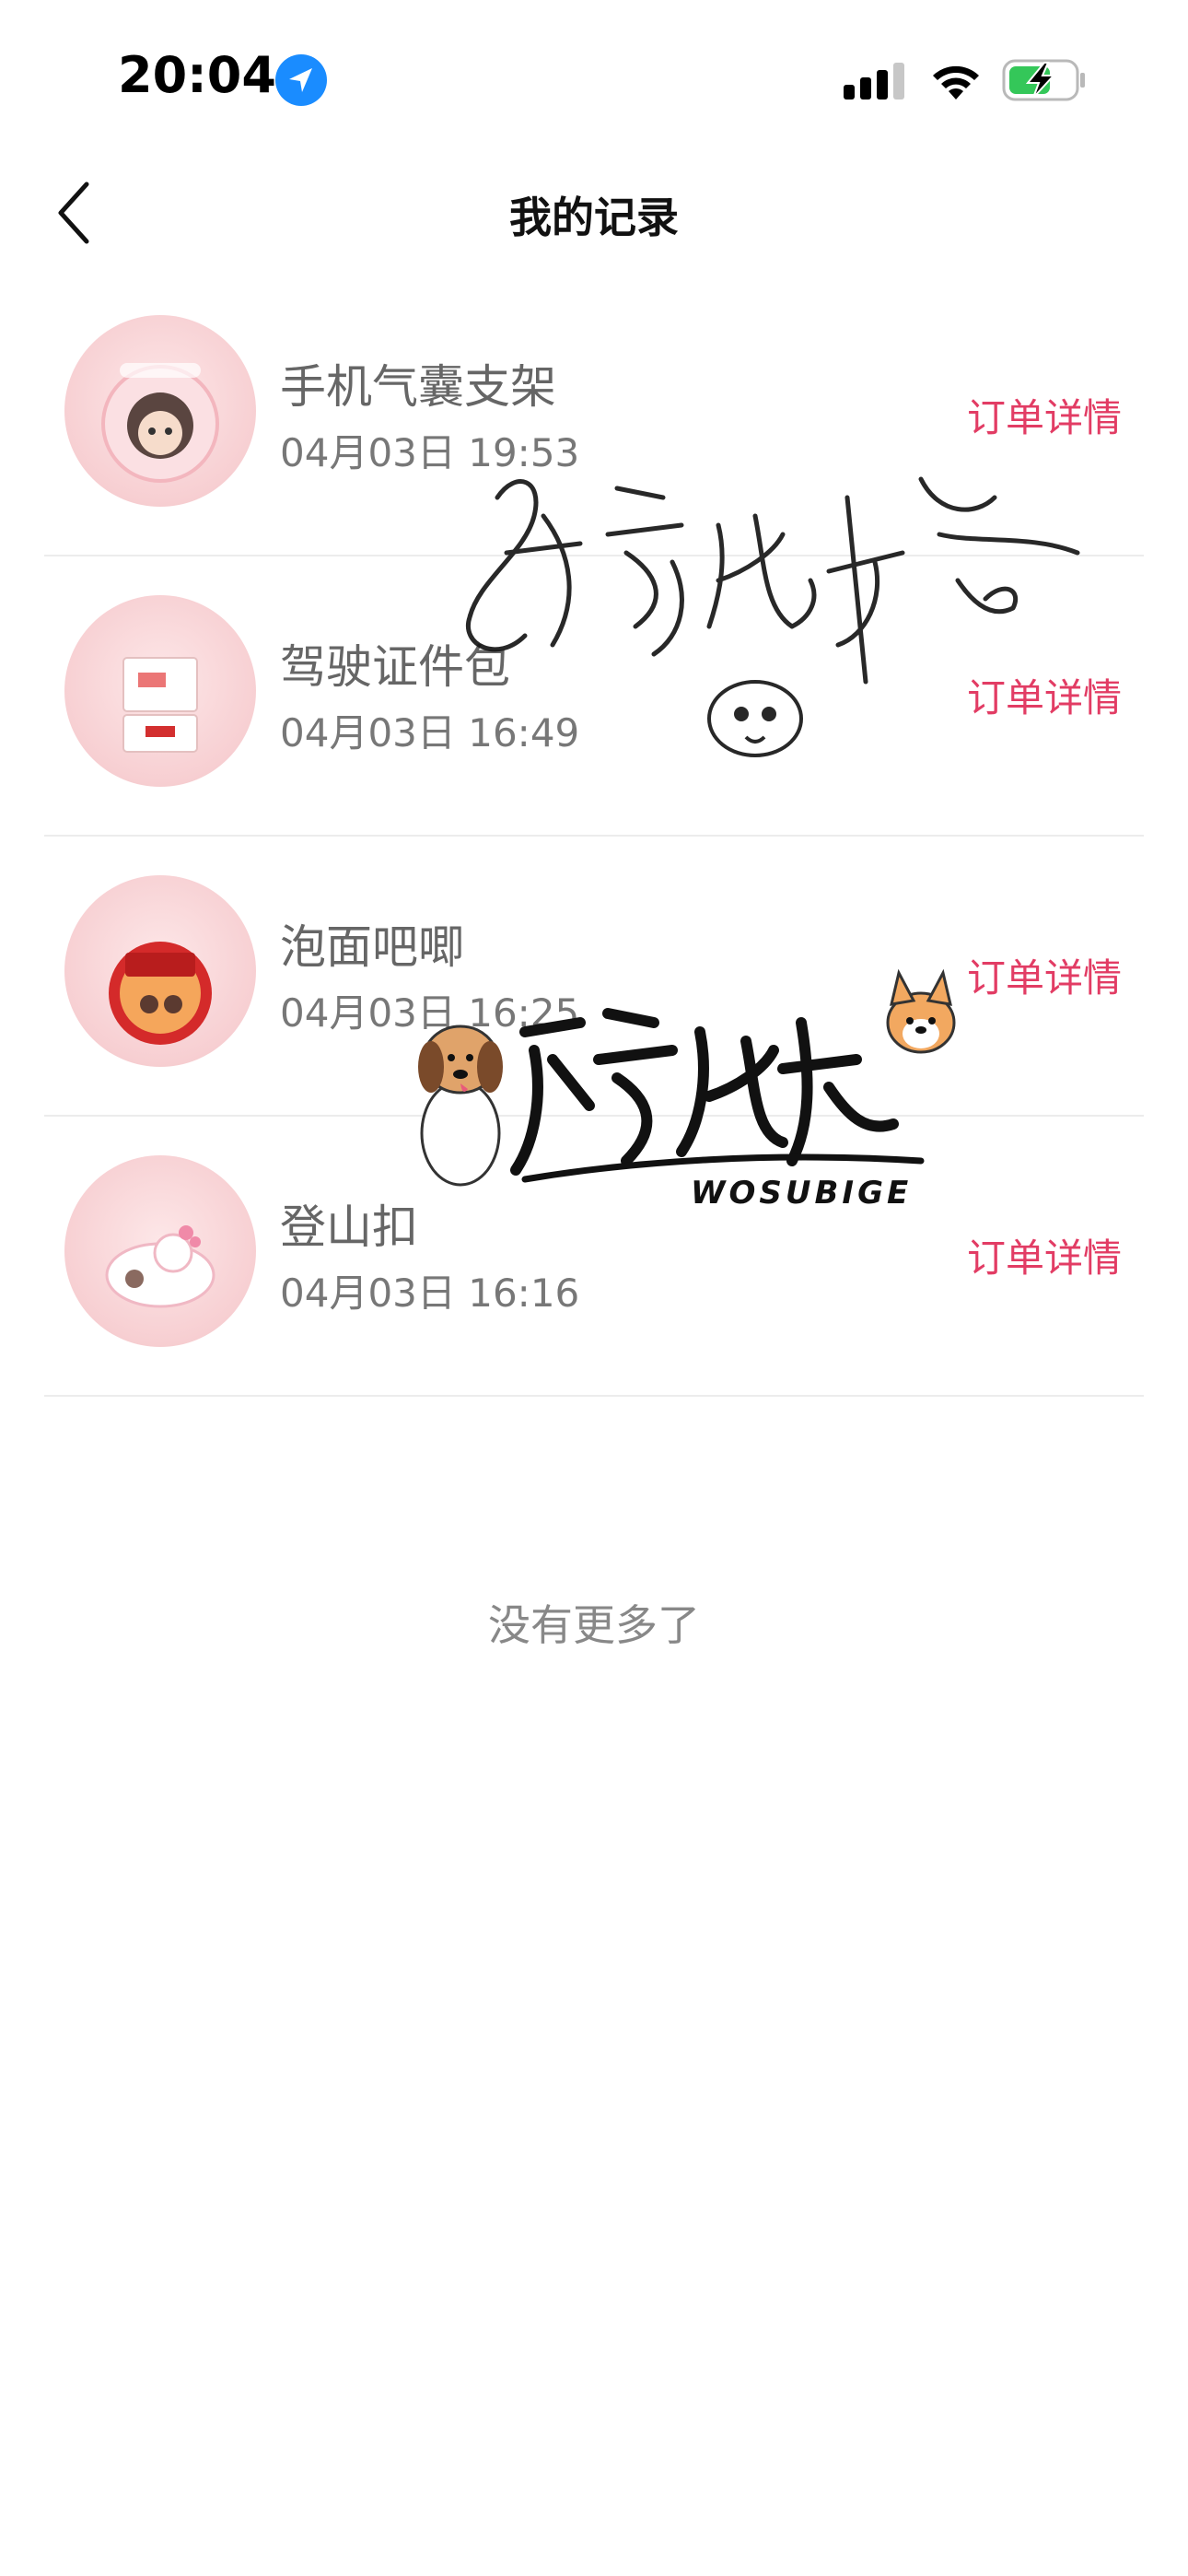 This screenshot has width=1188, height=2576. I want to click on carabiner-charm-thumbnail, so click(160, 1266).